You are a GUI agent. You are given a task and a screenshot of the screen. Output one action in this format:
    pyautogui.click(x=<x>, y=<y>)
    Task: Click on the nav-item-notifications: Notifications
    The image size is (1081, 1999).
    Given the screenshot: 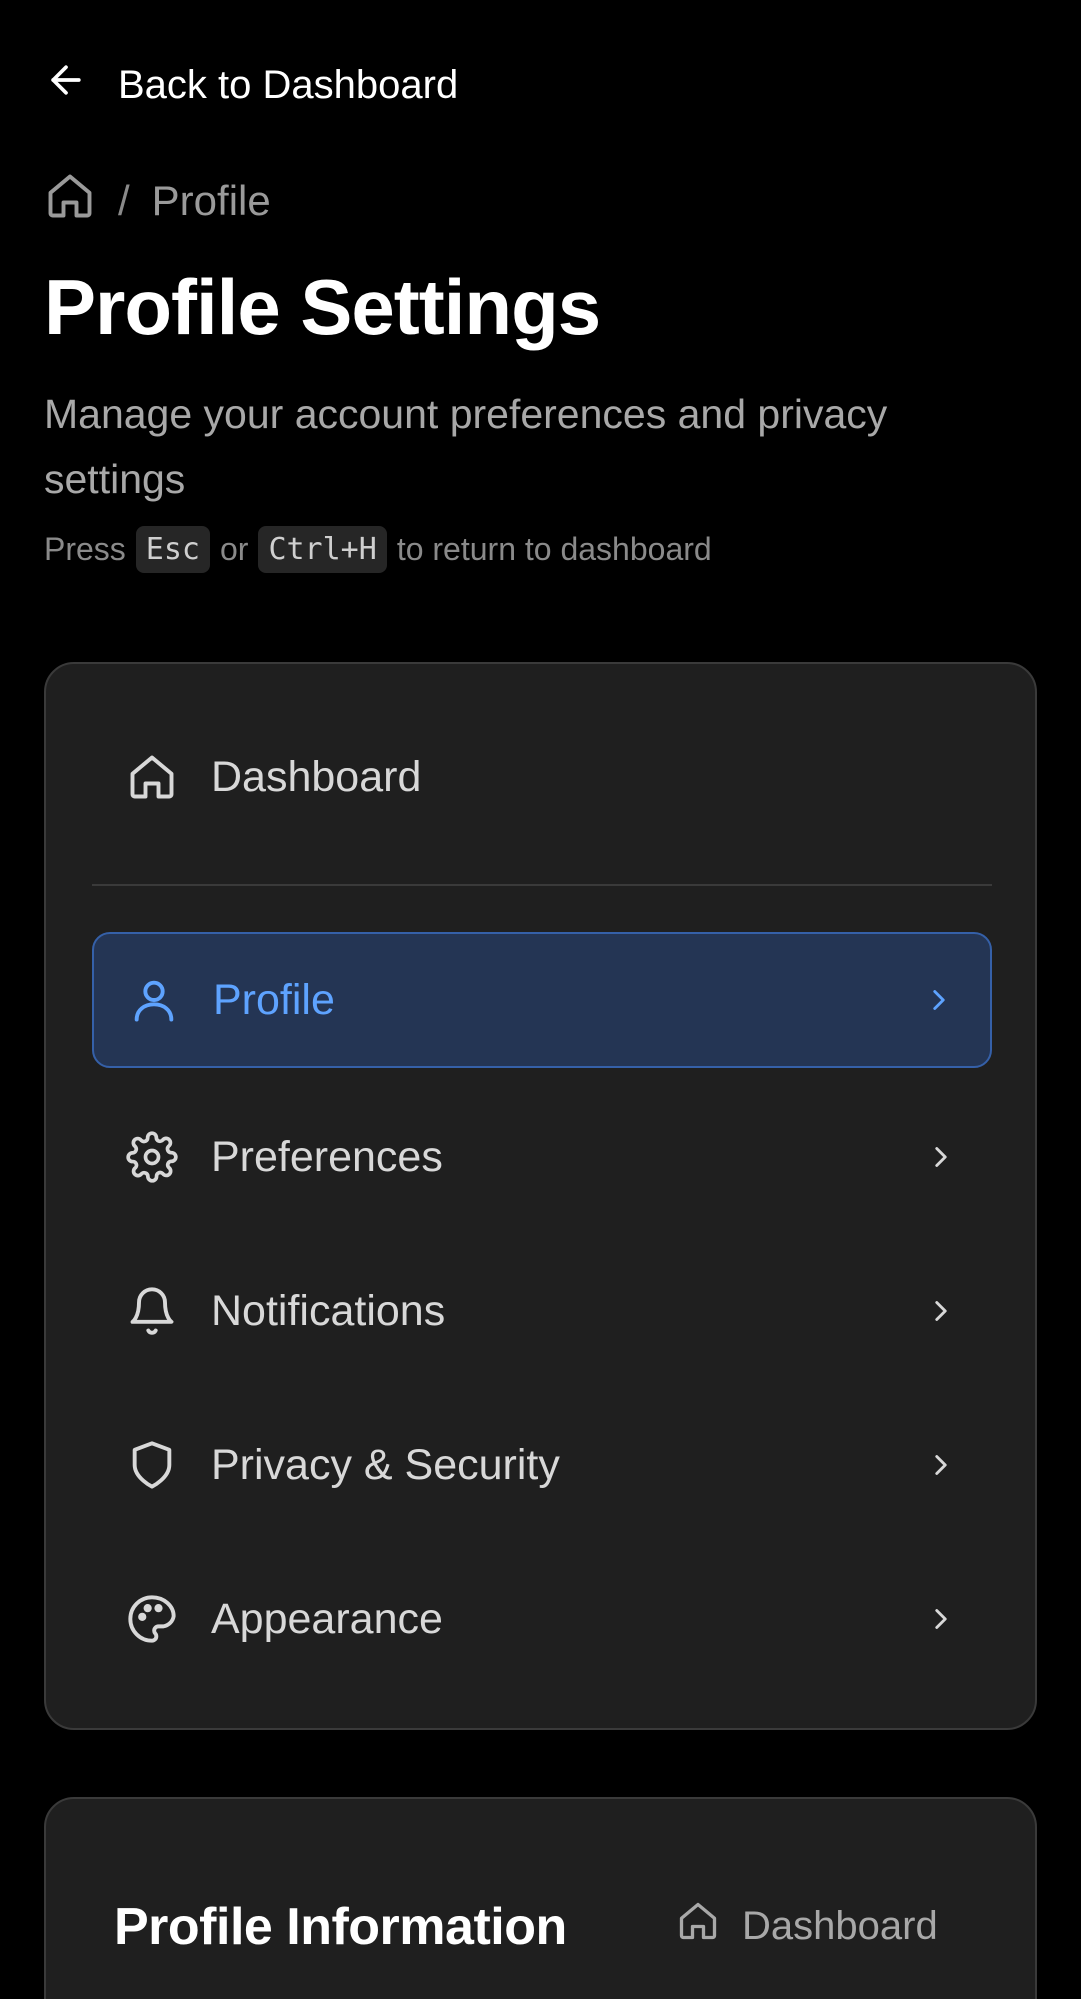 What is the action you would take?
    pyautogui.click(x=542, y=1311)
    